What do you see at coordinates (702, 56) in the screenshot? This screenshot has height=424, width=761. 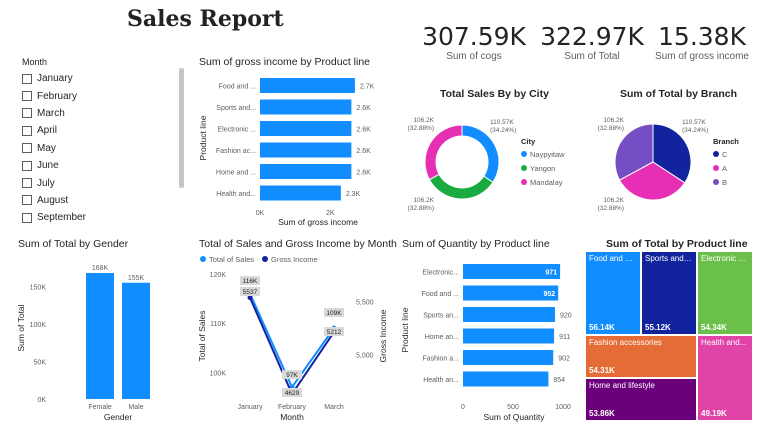 I see `kpi-gross-income-label: Sum of gross income` at bounding box center [702, 56].